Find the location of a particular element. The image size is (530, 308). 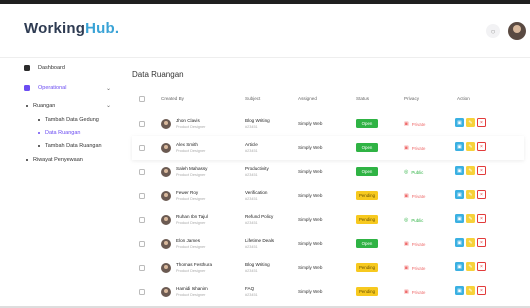

subject: Article is located at coordinates (251, 144).